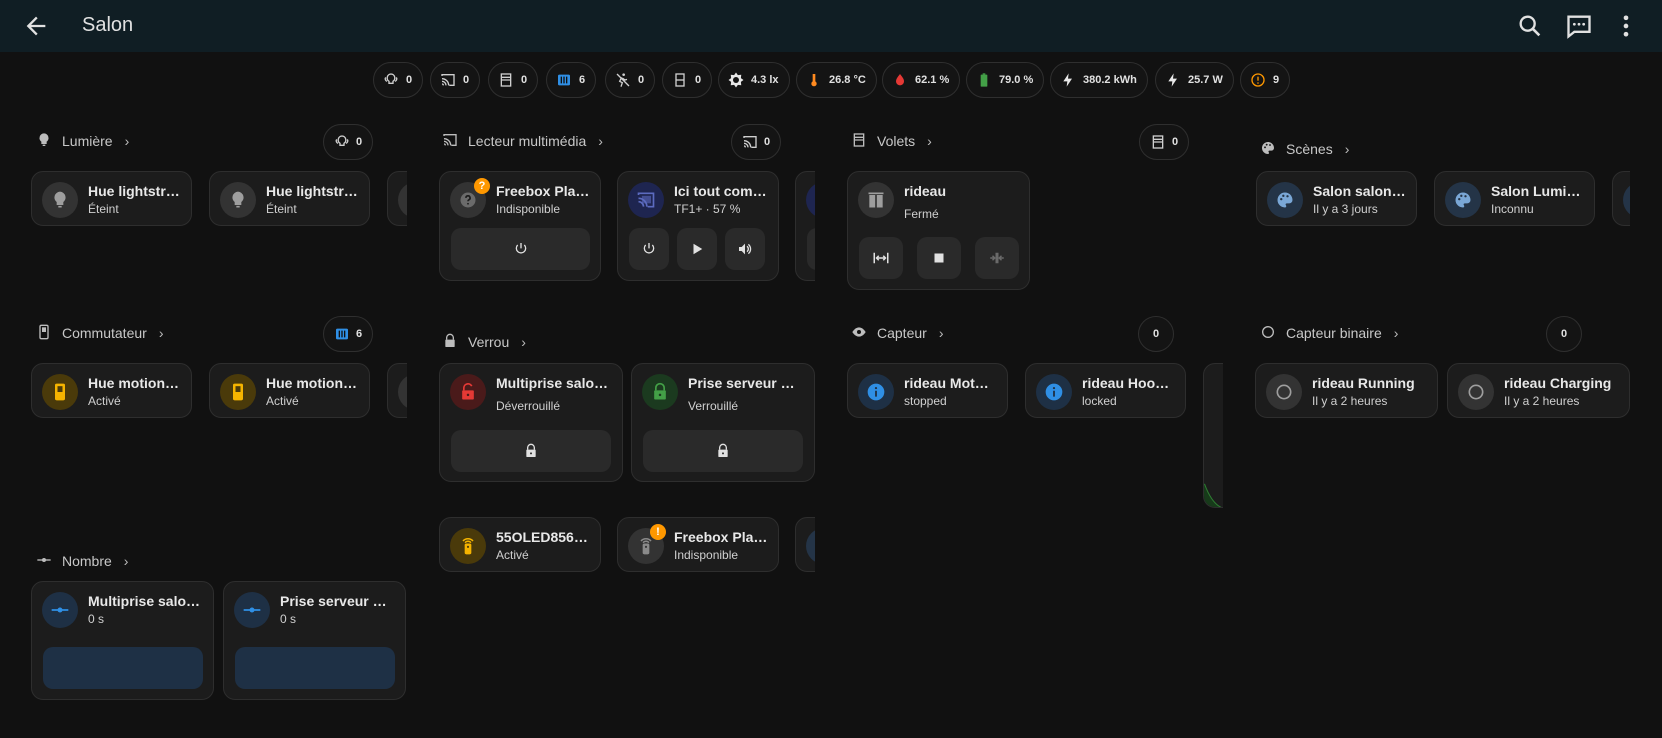 This screenshot has width=1662, height=738. I want to click on section-header-binaire: Capteur binaire ›, so click(1329, 333).